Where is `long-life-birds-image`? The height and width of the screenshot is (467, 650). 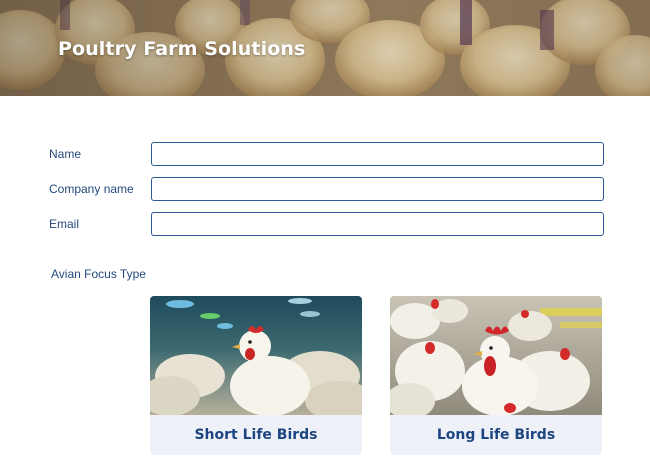 long-life-birds-image is located at coordinates (496, 355).